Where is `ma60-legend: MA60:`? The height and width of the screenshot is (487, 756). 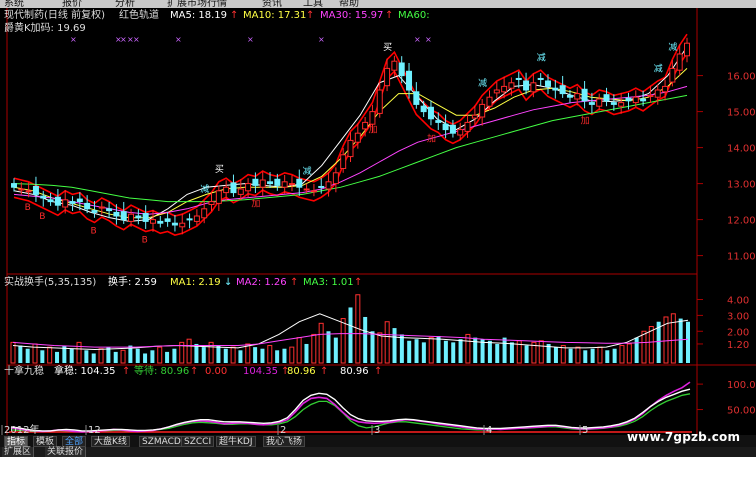
ma60-legend: MA60: is located at coordinates (414, 15).